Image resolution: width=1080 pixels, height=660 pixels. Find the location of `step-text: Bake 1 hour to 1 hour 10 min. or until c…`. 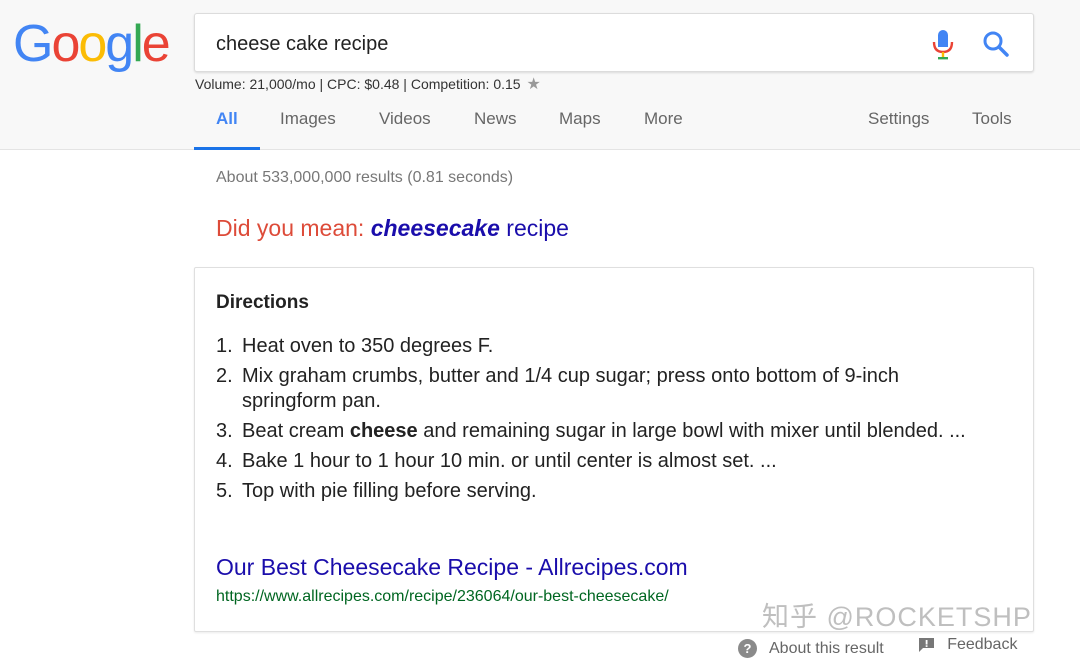

step-text: Bake 1 hour to 1 hour 10 min. or until c… is located at coordinates (509, 461).